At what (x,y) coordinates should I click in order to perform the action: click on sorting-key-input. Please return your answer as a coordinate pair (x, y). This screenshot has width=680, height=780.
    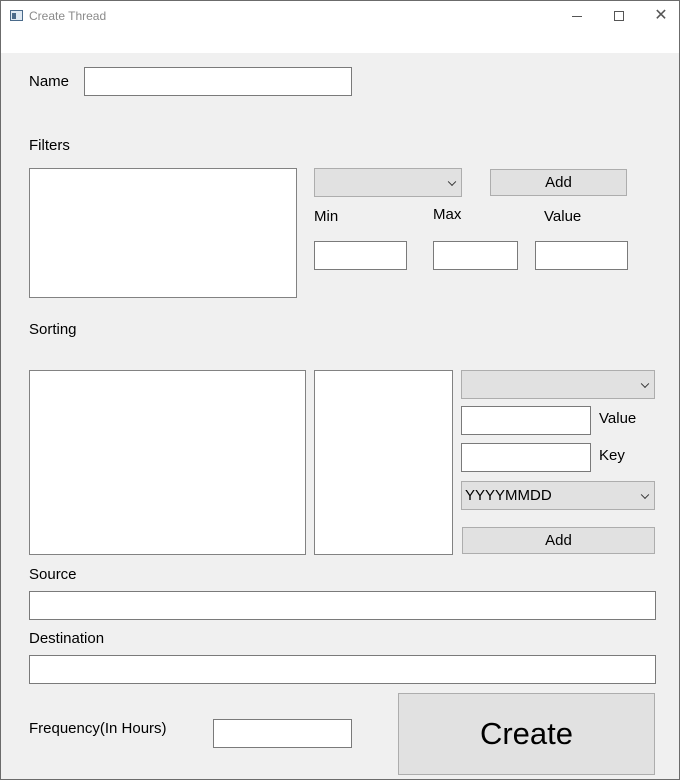
    Looking at the image, I should click on (526, 457).